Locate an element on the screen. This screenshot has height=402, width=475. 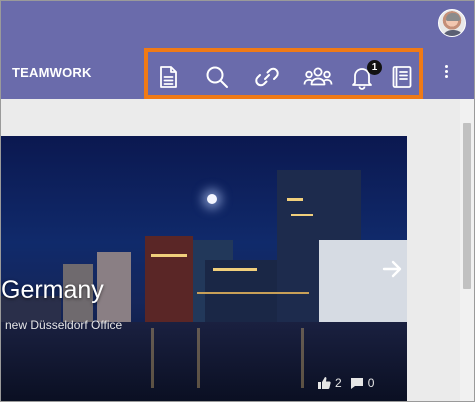
link-icon is located at coordinates (267, 77).